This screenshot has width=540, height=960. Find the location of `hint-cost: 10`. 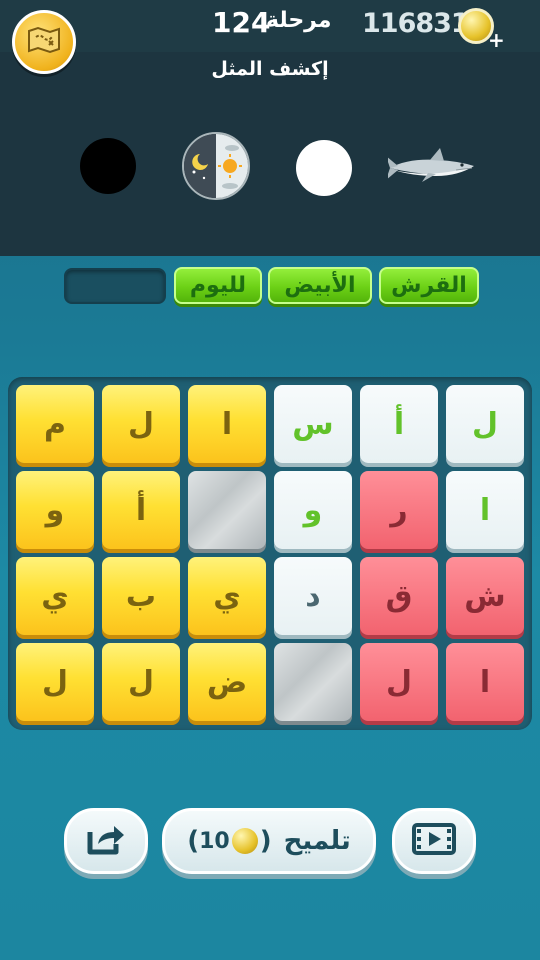

hint-cost: 10 is located at coordinates (214, 841).